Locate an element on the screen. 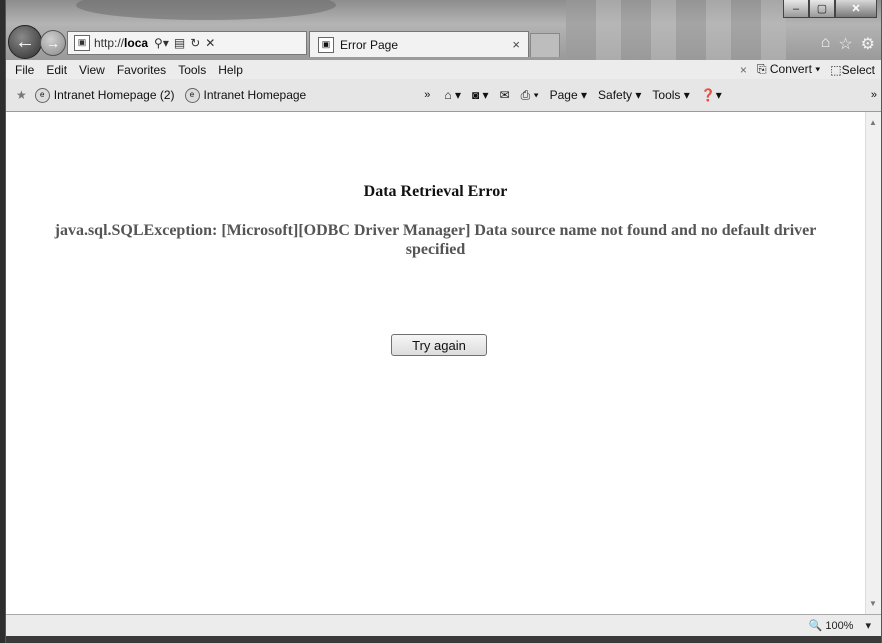  zoom-control: 🔍 100% ▾ is located at coordinates (840, 625).